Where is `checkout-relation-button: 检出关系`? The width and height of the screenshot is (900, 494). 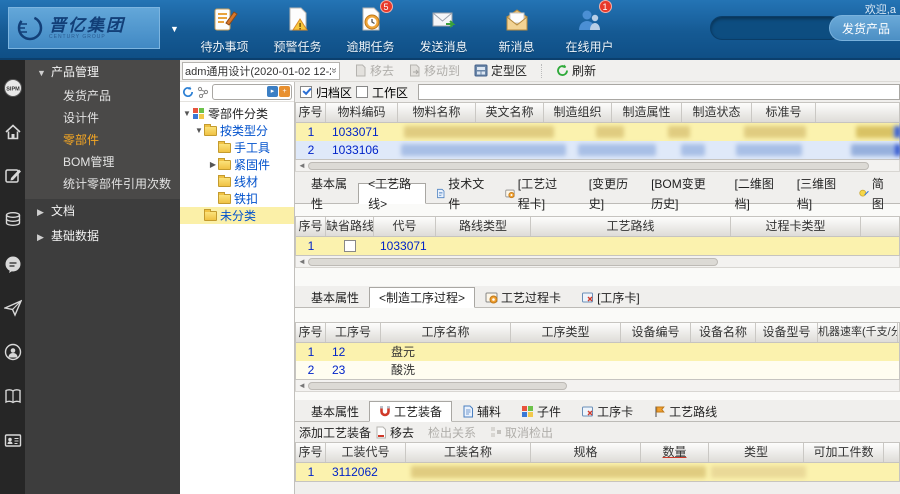
checkout-relation-button: 检出关系 is located at coordinates (452, 432).